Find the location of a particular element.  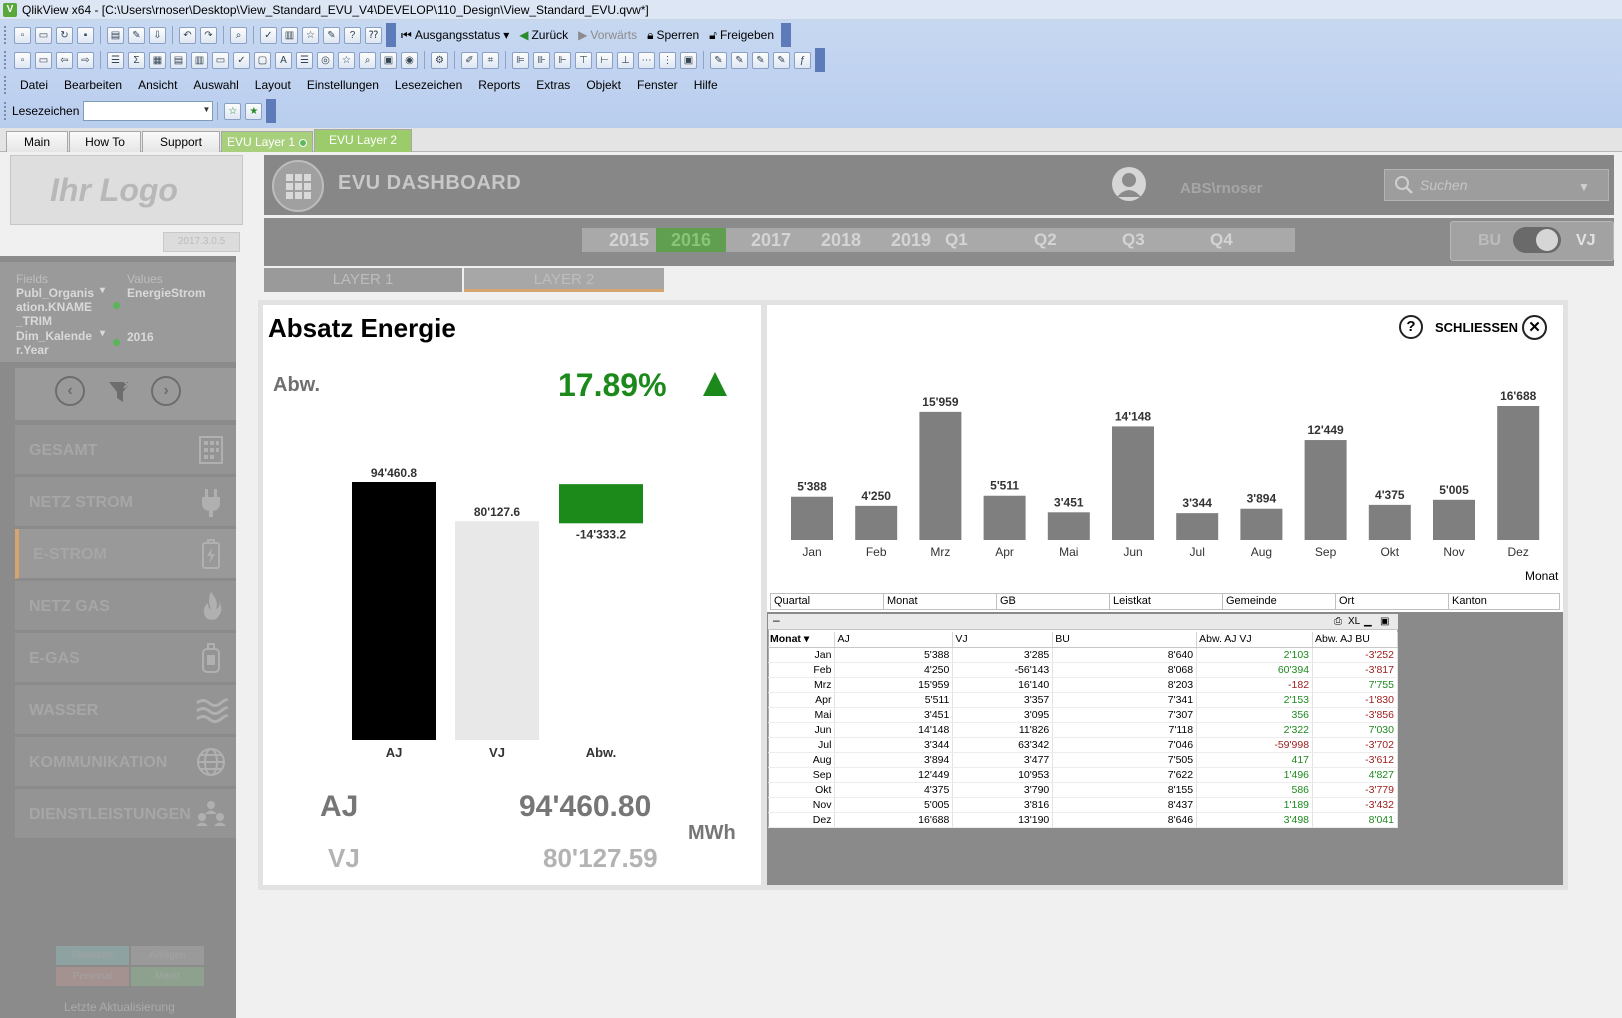

month-bar-jan is located at coordinates (812, 518).